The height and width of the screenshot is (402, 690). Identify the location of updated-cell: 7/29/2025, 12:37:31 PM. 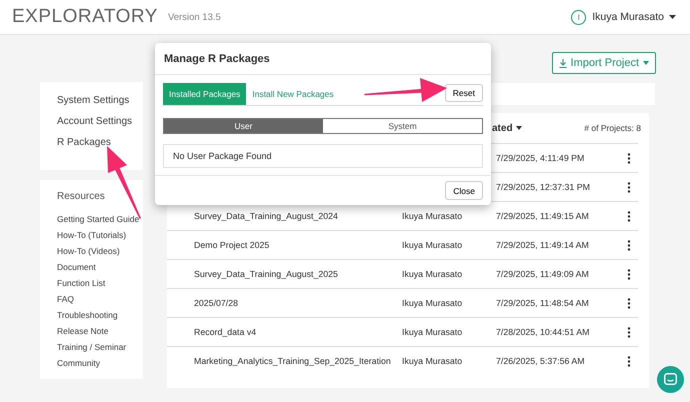
(543, 187).